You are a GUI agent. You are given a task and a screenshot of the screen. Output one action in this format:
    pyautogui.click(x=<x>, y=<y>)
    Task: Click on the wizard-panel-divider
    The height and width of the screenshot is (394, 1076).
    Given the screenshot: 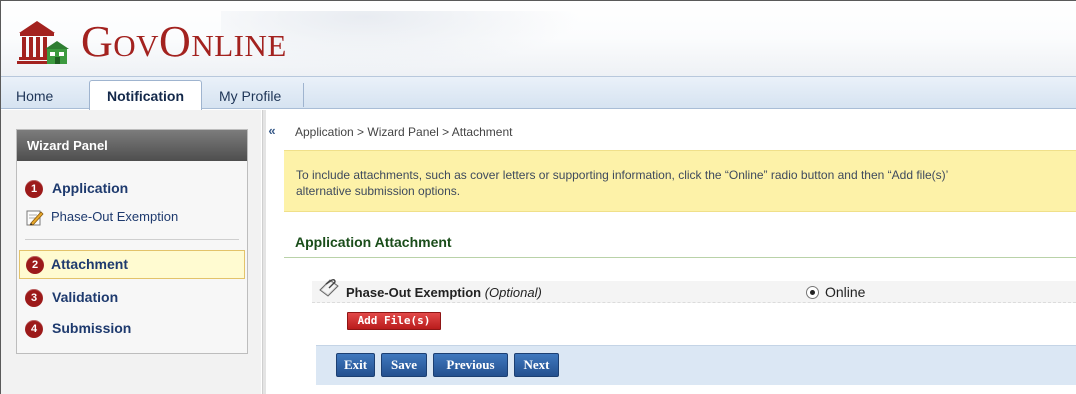 What is the action you would take?
    pyautogui.click(x=132, y=239)
    